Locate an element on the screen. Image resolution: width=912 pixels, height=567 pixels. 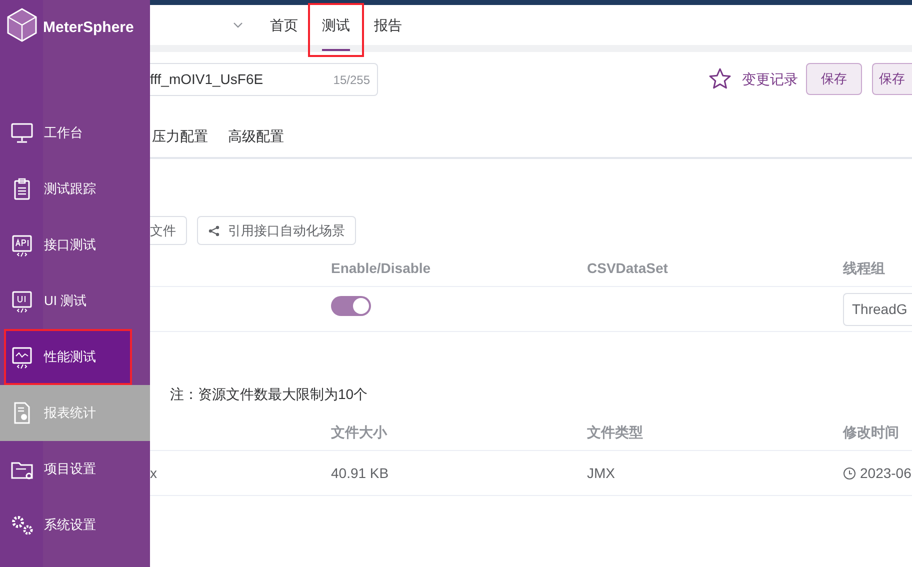
enable-toggle is located at coordinates (351, 306).